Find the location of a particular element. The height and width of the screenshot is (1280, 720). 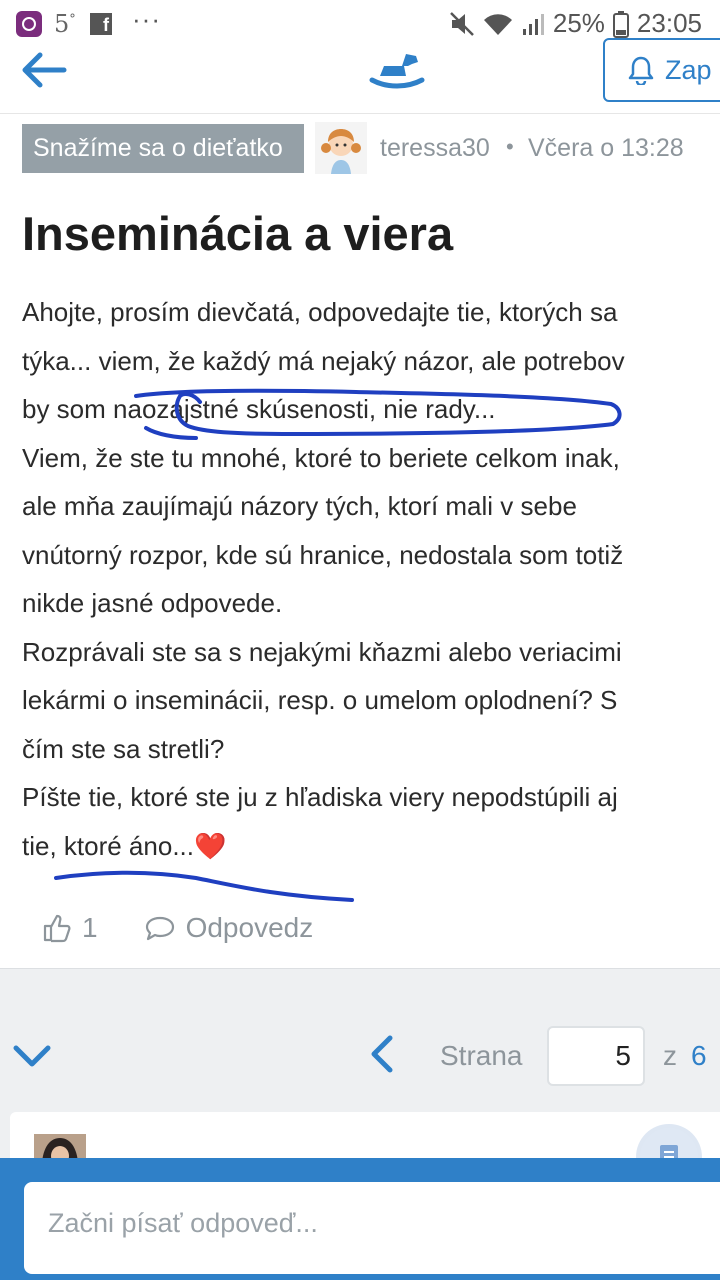

temperature-indicator: 5° is located at coordinates (65, 24).